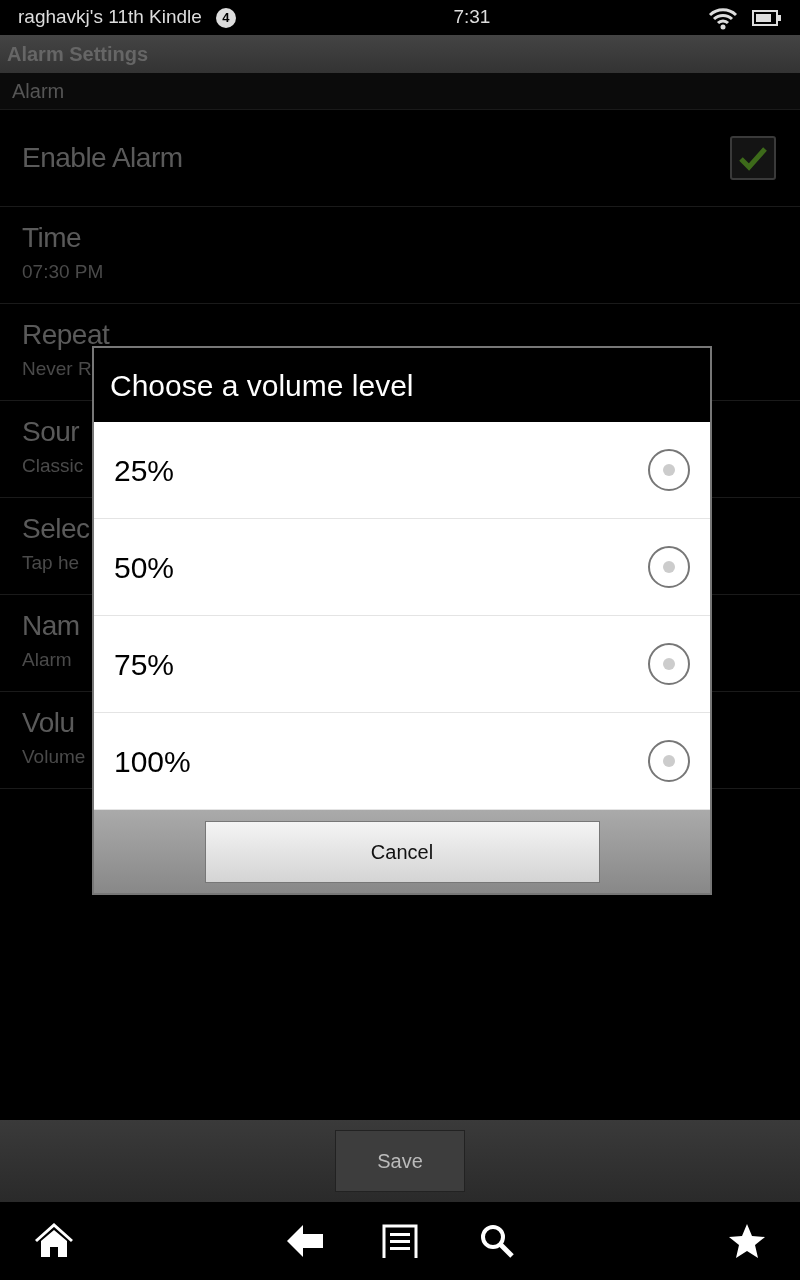 This screenshot has height=1280, width=800. I want to click on checkbox, so click(753, 158).